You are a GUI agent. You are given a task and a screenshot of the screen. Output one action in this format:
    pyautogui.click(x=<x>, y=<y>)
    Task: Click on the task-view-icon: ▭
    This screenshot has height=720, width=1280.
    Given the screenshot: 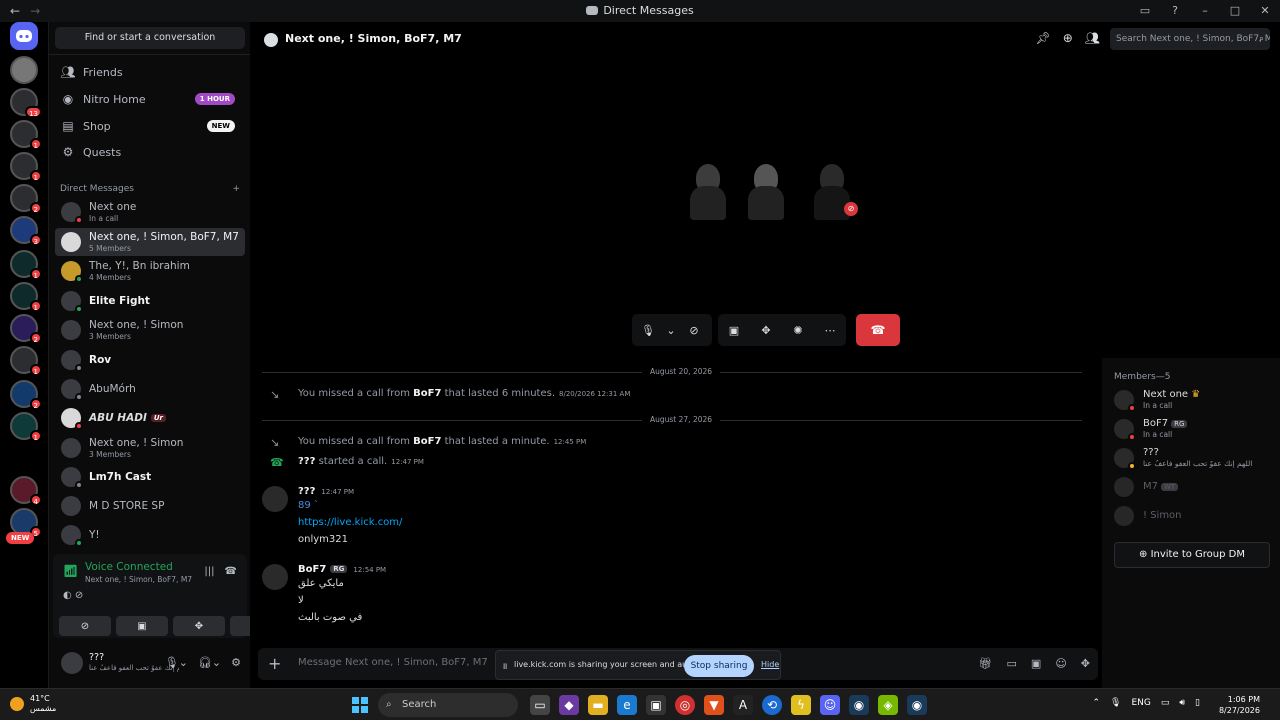 What is the action you would take?
    pyautogui.click(x=540, y=705)
    